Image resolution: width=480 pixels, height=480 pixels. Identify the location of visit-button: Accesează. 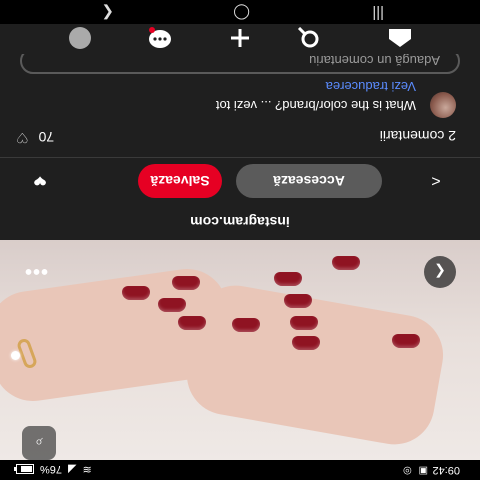
(309, 181).